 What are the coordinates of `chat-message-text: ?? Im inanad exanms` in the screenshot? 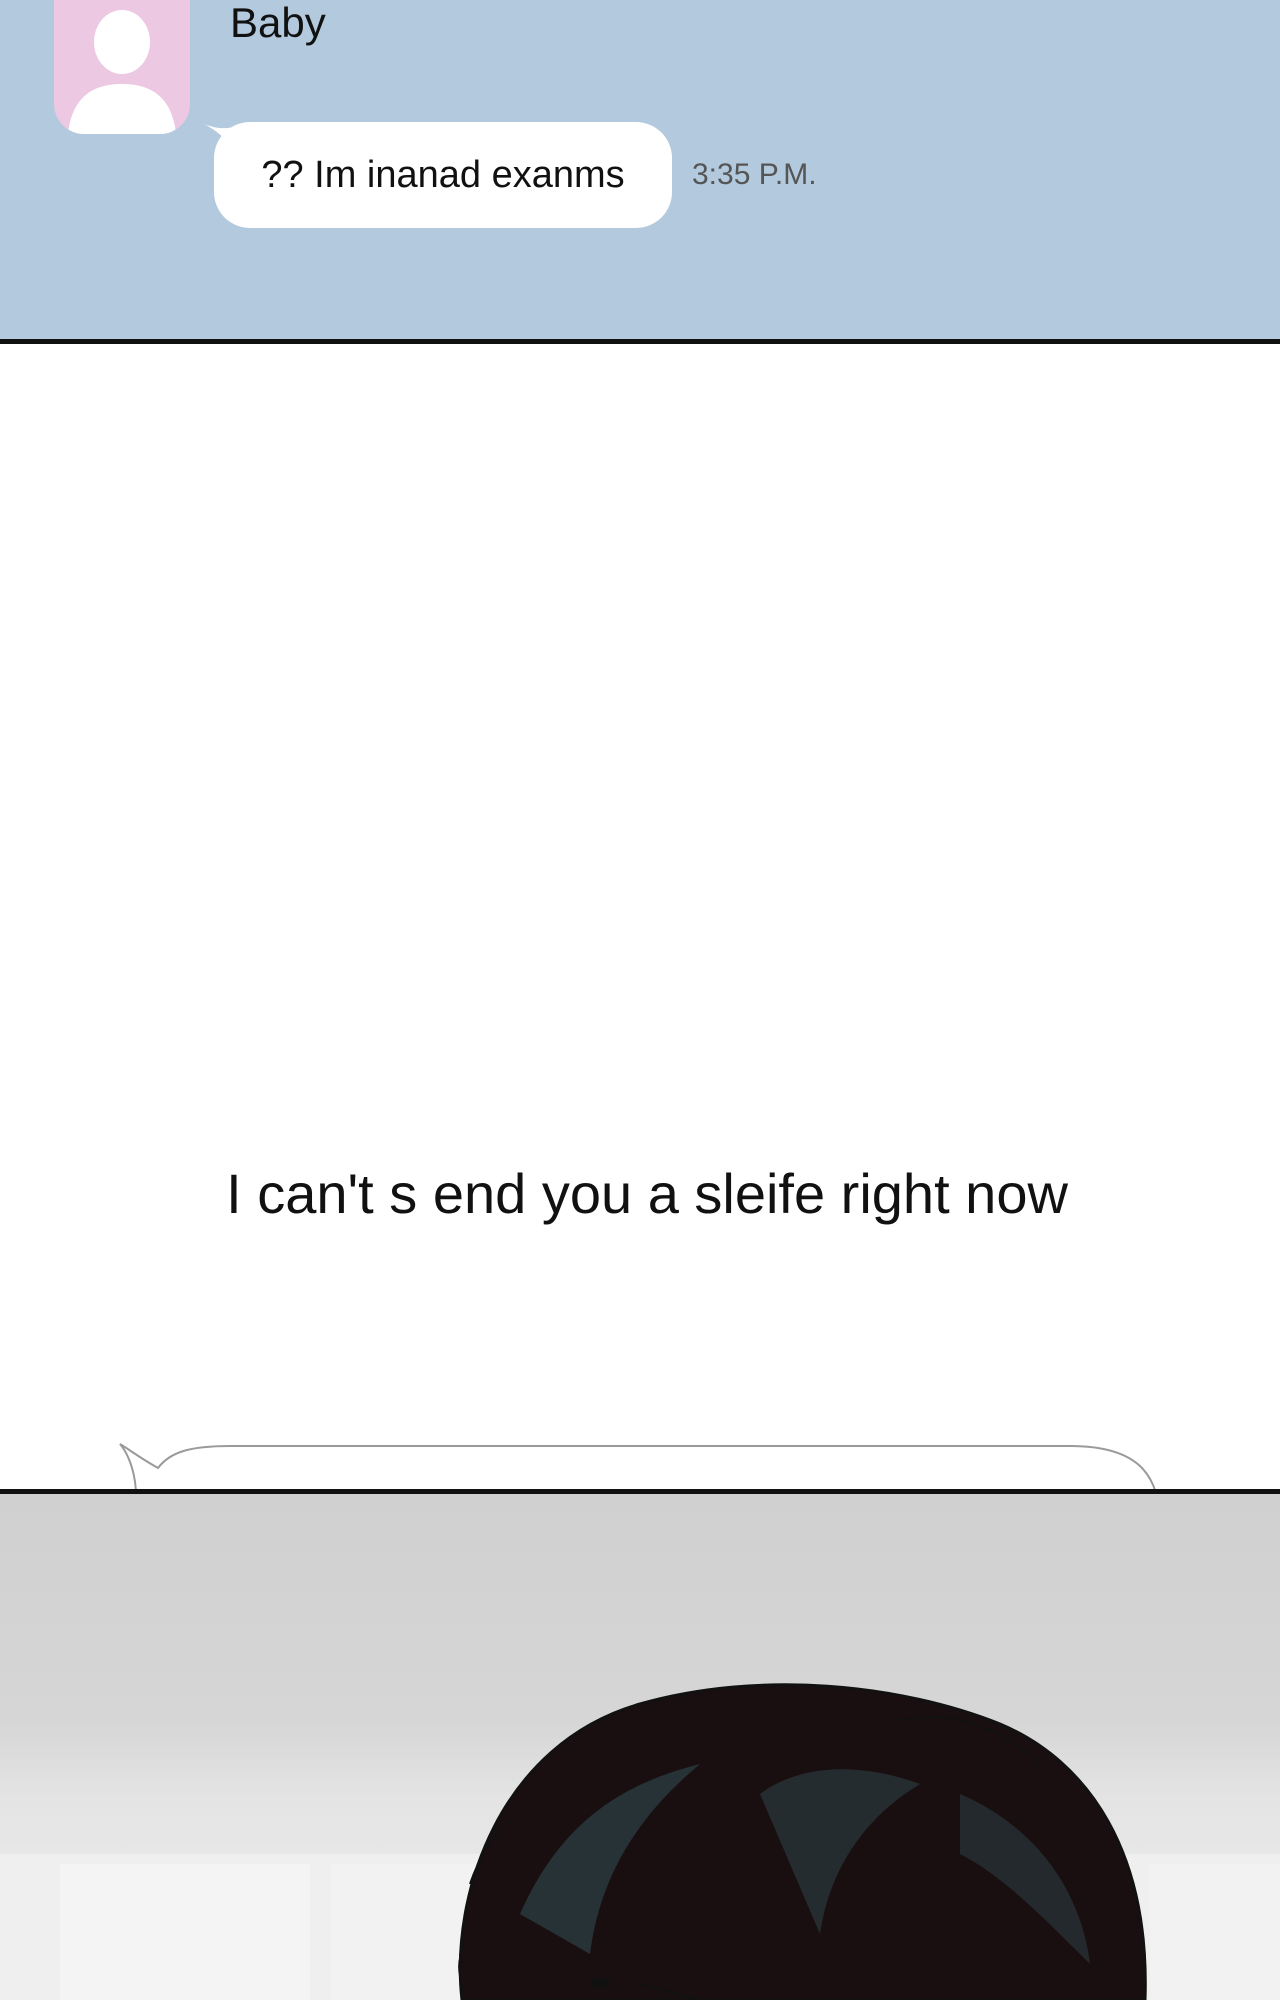 It's located at (443, 174).